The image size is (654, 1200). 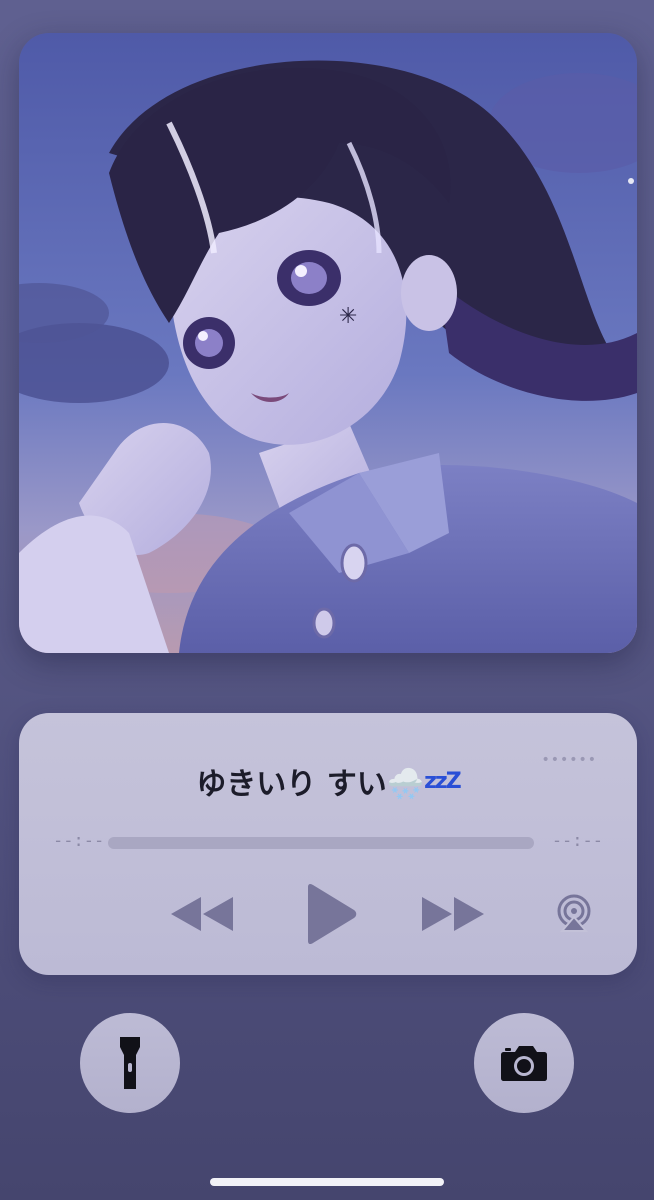 What do you see at coordinates (321, 843) in the screenshot?
I see `progress-scrubber` at bounding box center [321, 843].